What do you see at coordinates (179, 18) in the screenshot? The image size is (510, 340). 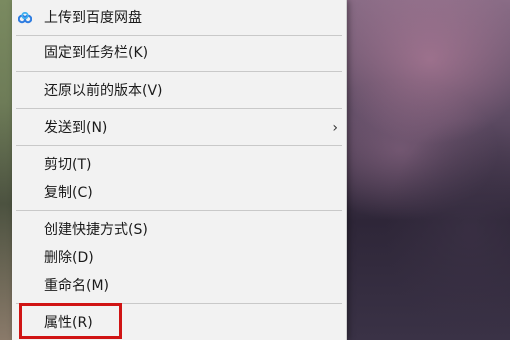 I see `menu-item-upload-baidu-netdisk: 上传到百度网盘` at bounding box center [179, 18].